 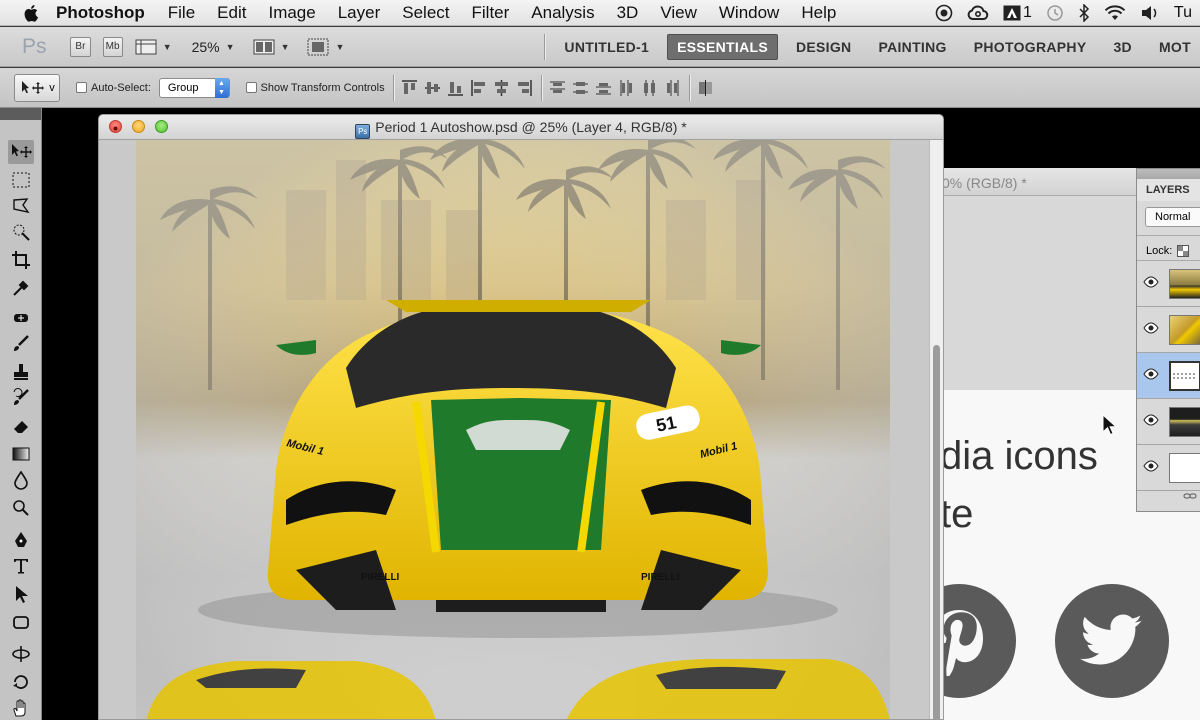 What do you see at coordinates (21, 594) in the screenshot?
I see `path-selection-tool-icon` at bounding box center [21, 594].